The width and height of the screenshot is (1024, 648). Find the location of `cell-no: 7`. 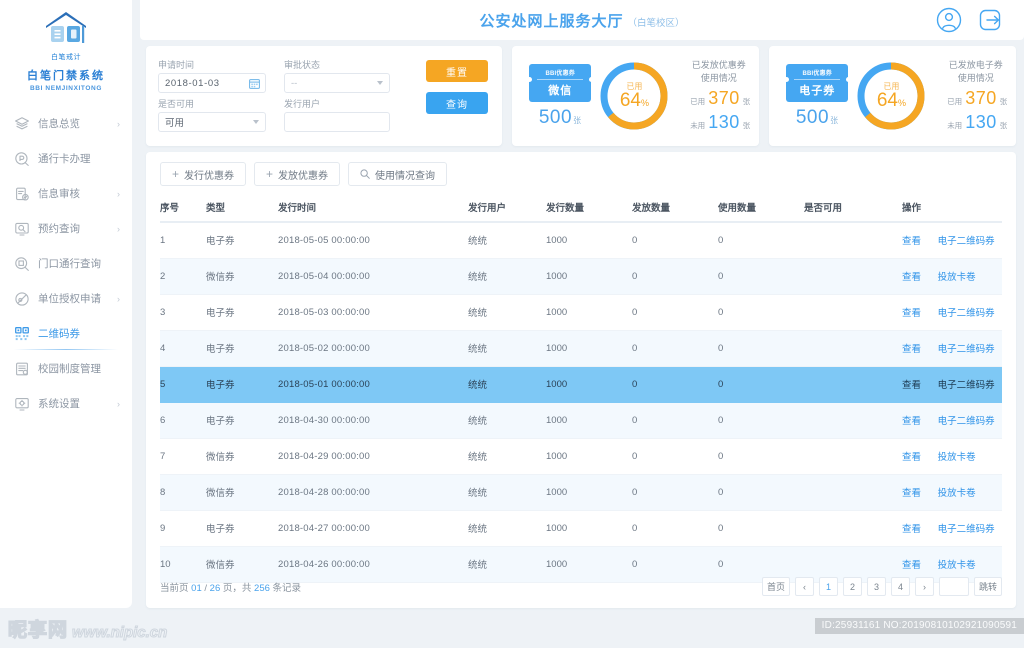

cell-no: 7 is located at coordinates (183, 456).